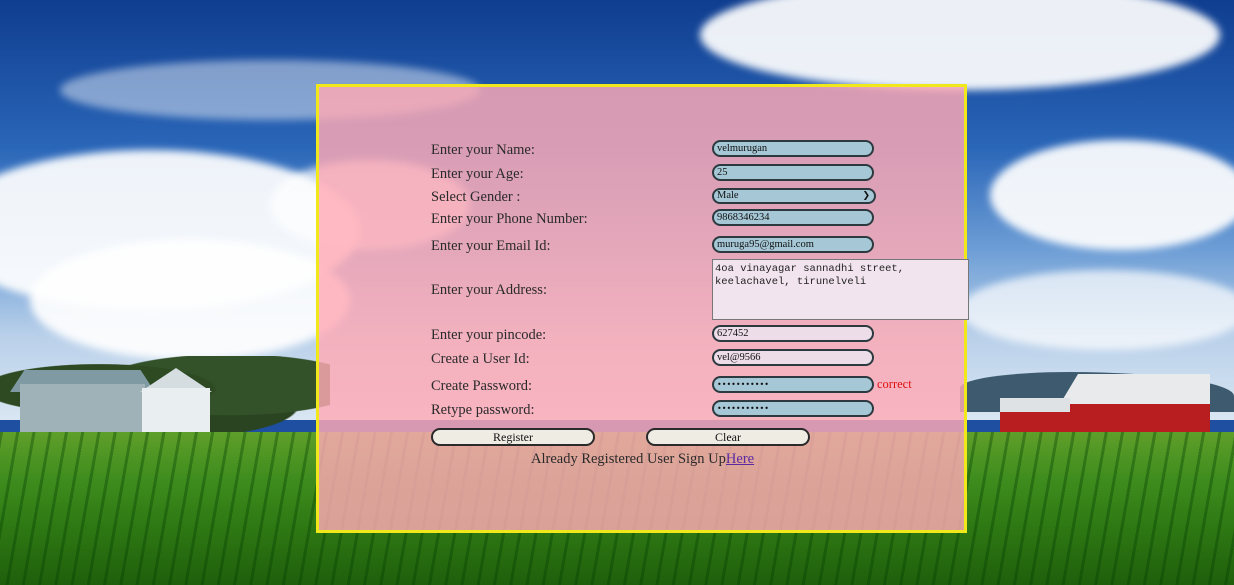  I want to click on gender-label: Select Gender :, so click(476, 197).